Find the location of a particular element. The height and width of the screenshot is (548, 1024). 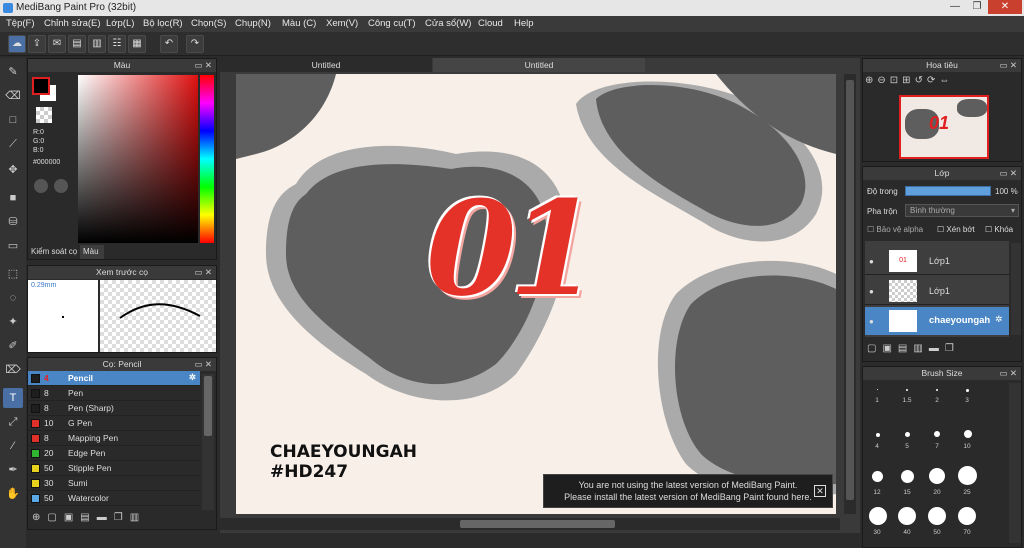

list-item: 20 Edge Pen is located at coordinates (114, 453).